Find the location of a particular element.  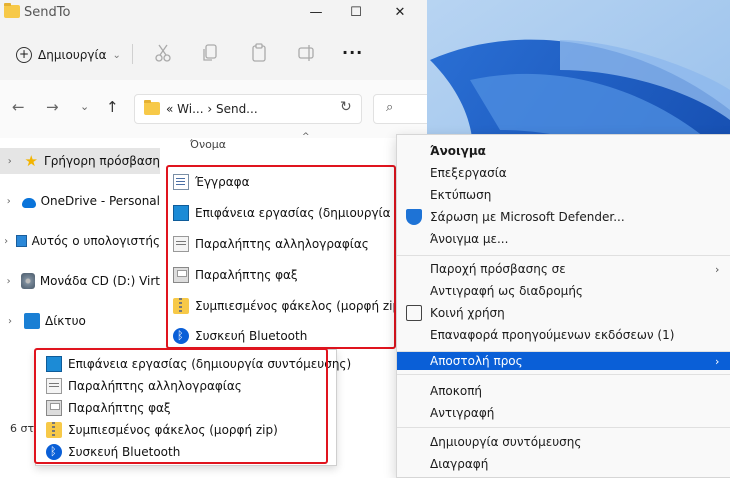

command-bar: + Δημιουργία ⌄ ··· is located at coordinates (213, 54).